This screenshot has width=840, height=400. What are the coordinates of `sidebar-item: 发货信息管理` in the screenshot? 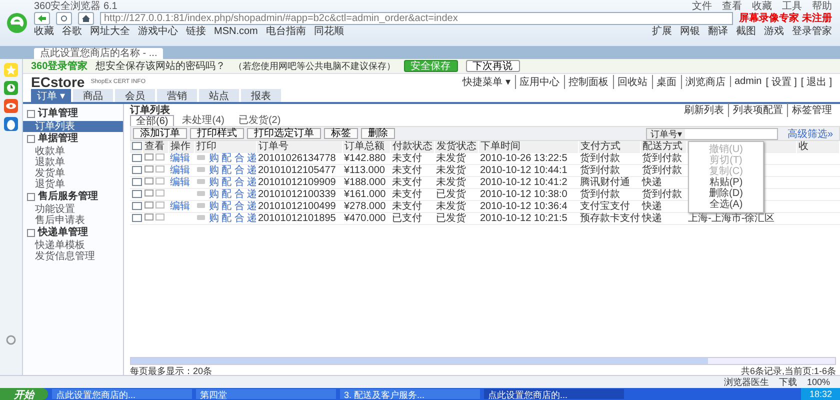 It's located at (73, 256).